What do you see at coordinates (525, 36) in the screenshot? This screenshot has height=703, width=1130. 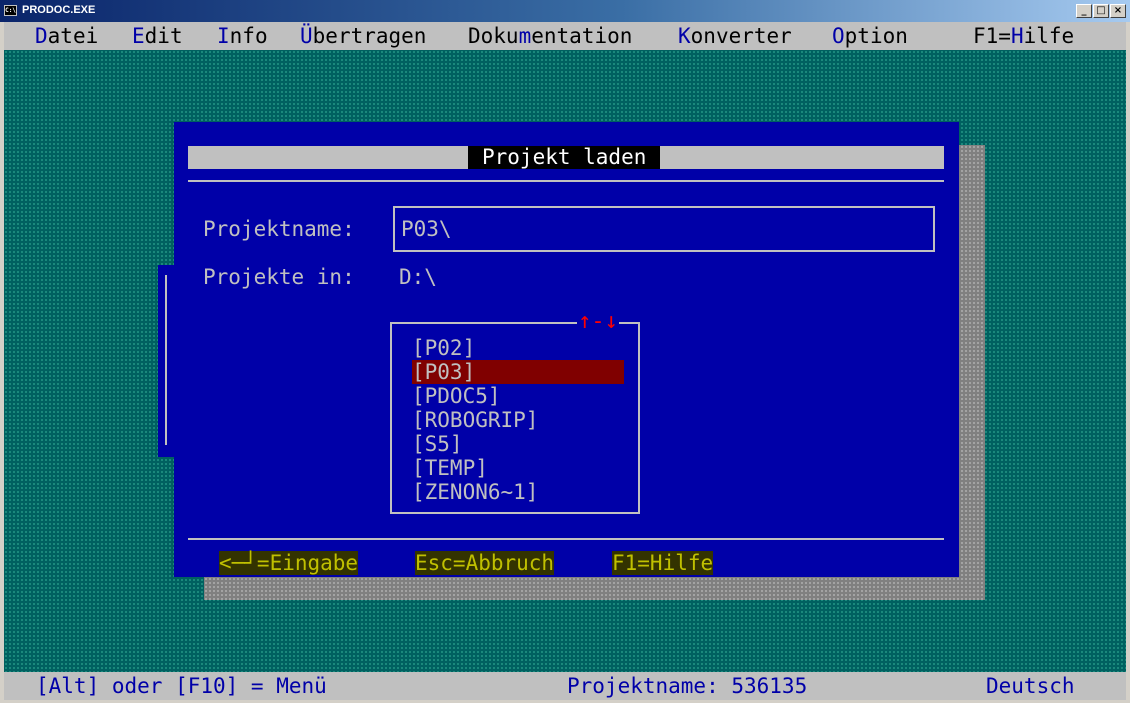 I see `menu-dokumentation-hotkey: m` at bounding box center [525, 36].